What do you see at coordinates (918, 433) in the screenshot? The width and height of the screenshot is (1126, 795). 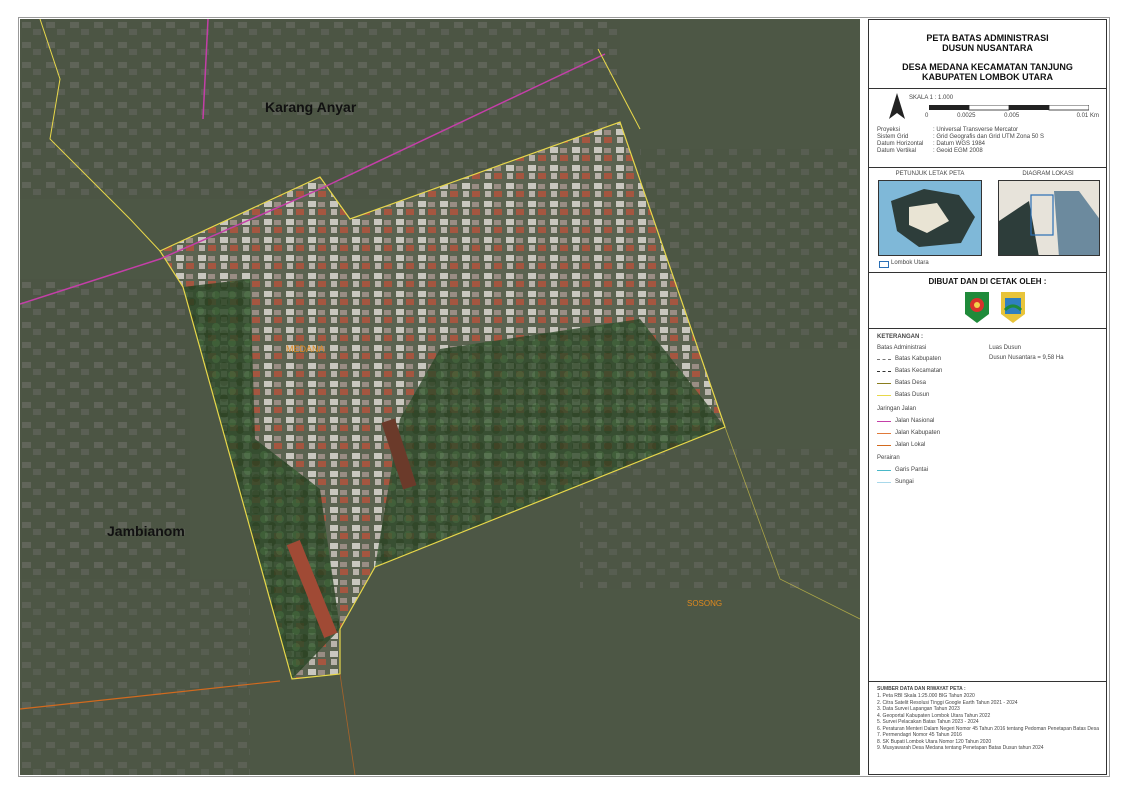 I see `legend-item: Jalan Kabupaten` at bounding box center [918, 433].